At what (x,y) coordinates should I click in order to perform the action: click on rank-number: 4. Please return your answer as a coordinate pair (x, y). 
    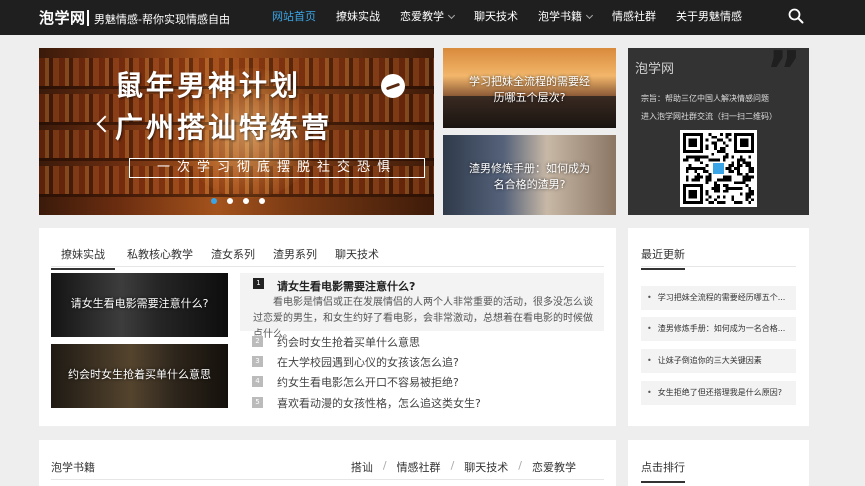
    Looking at the image, I should click on (257, 381).